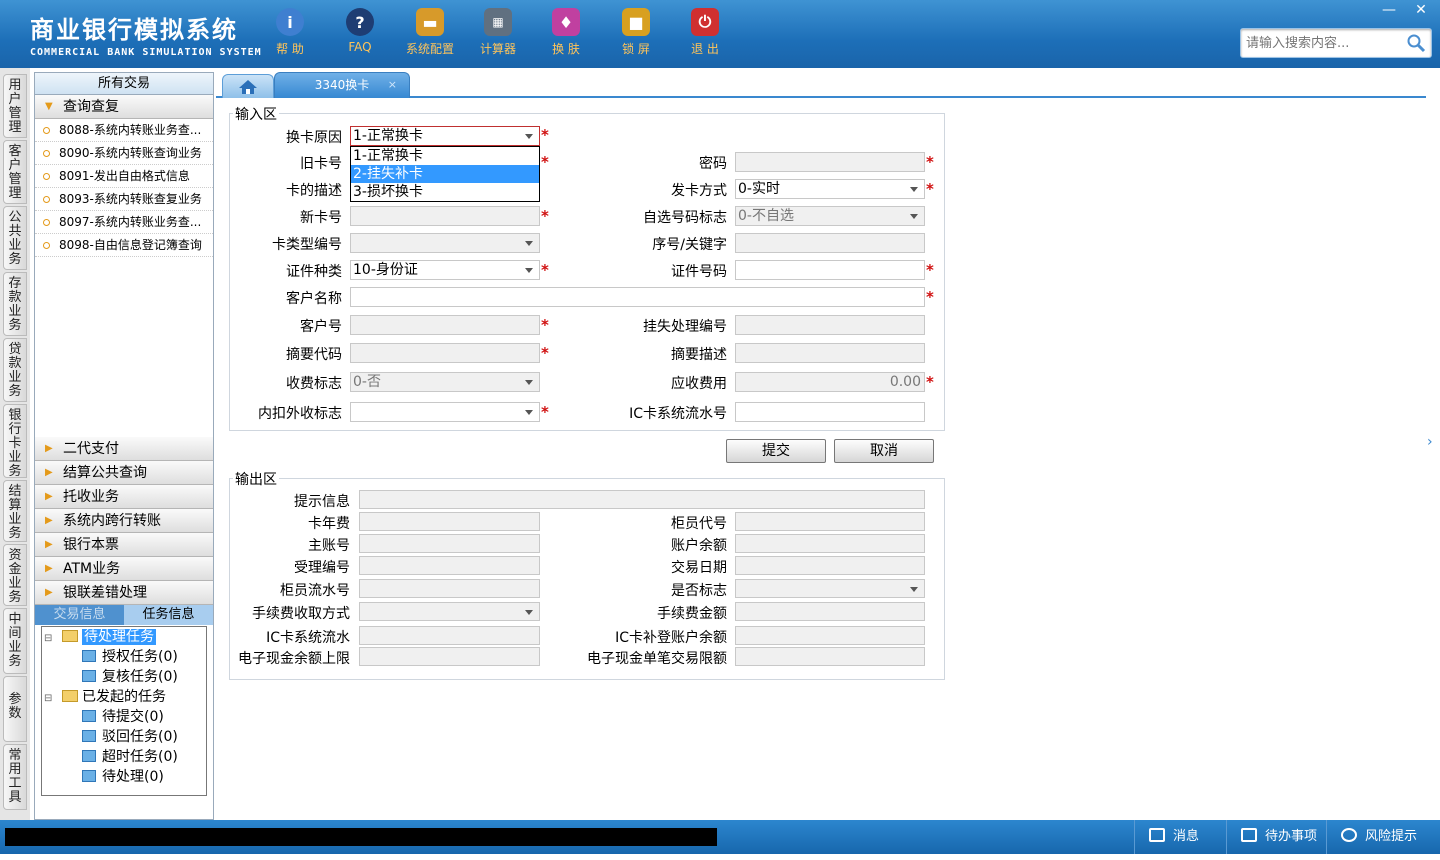 This screenshot has width=1440, height=860. Describe the element at coordinates (15, 641) in the screenshot. I see `vtab-intermediary: 中间业务` at that location.